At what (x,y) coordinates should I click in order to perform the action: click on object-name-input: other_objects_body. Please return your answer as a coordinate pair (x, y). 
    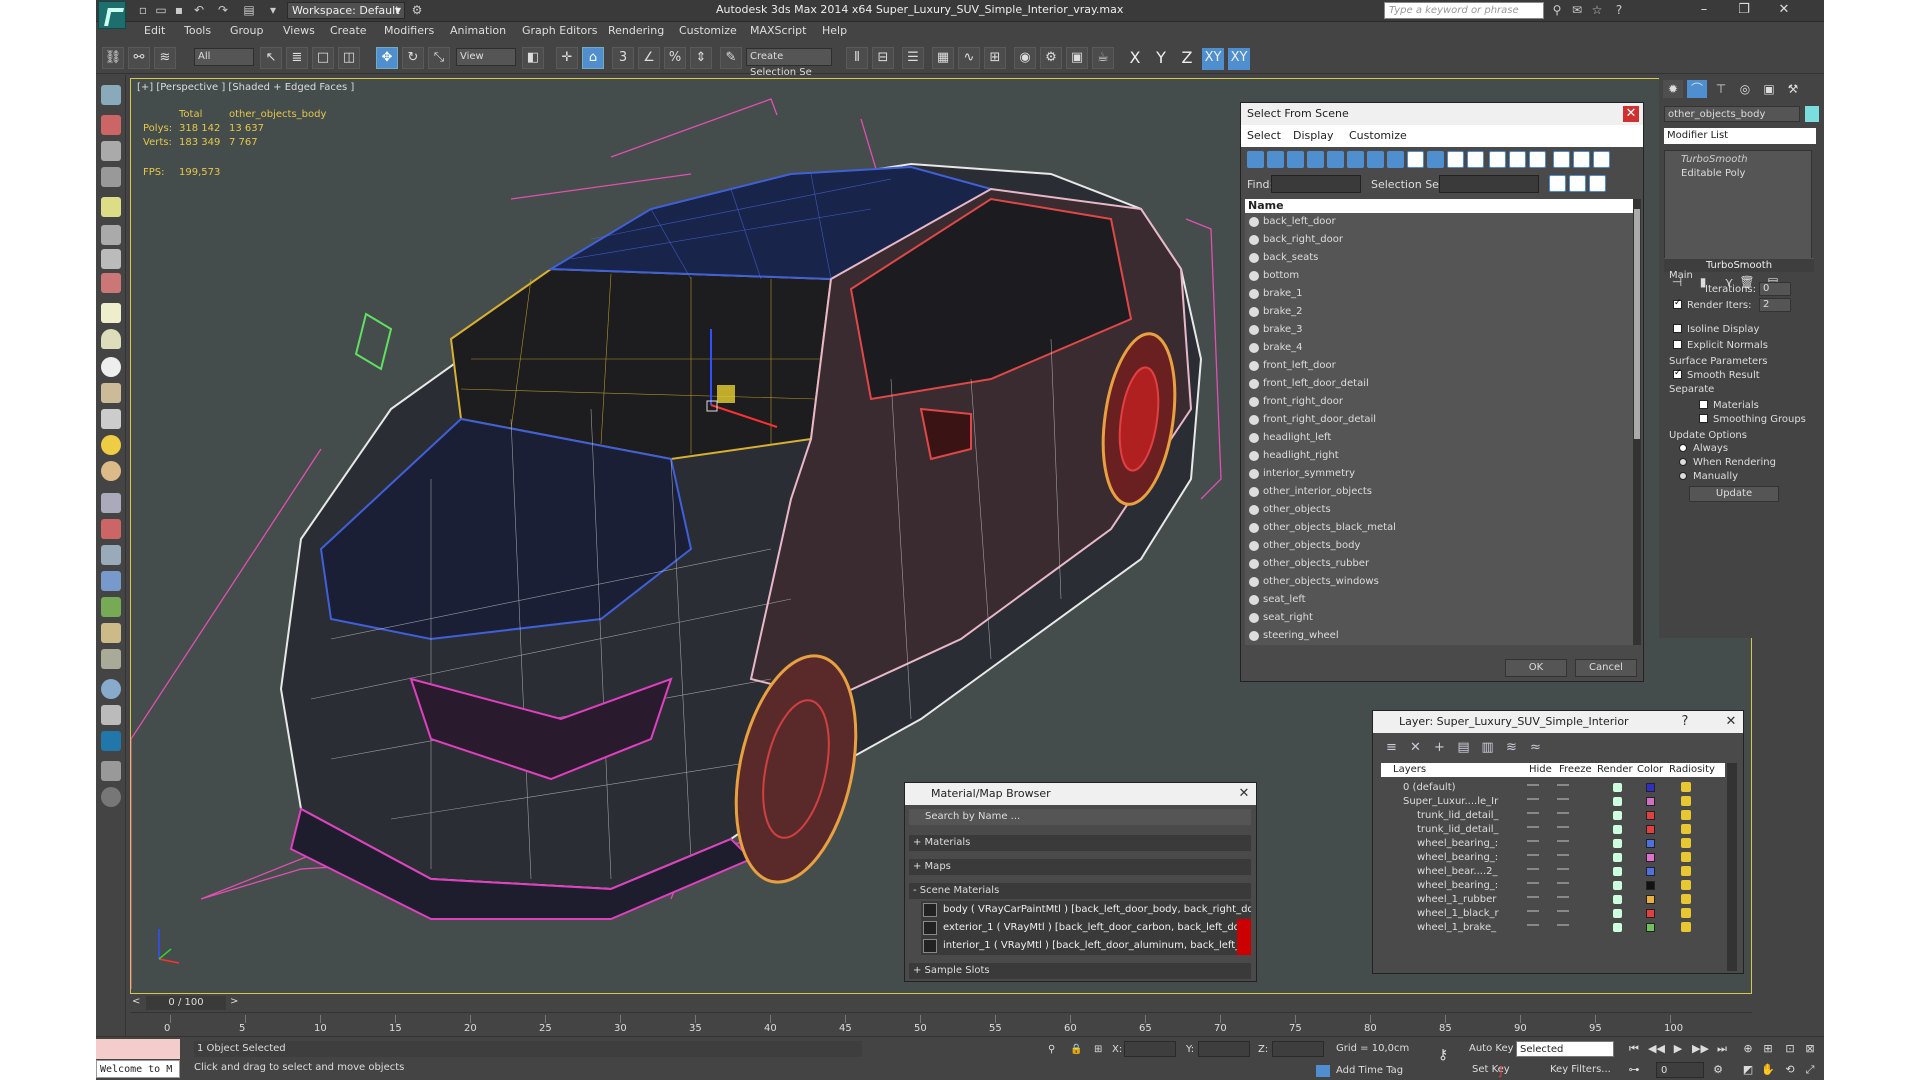
    Looking at the image, I should click on (1732, 114).